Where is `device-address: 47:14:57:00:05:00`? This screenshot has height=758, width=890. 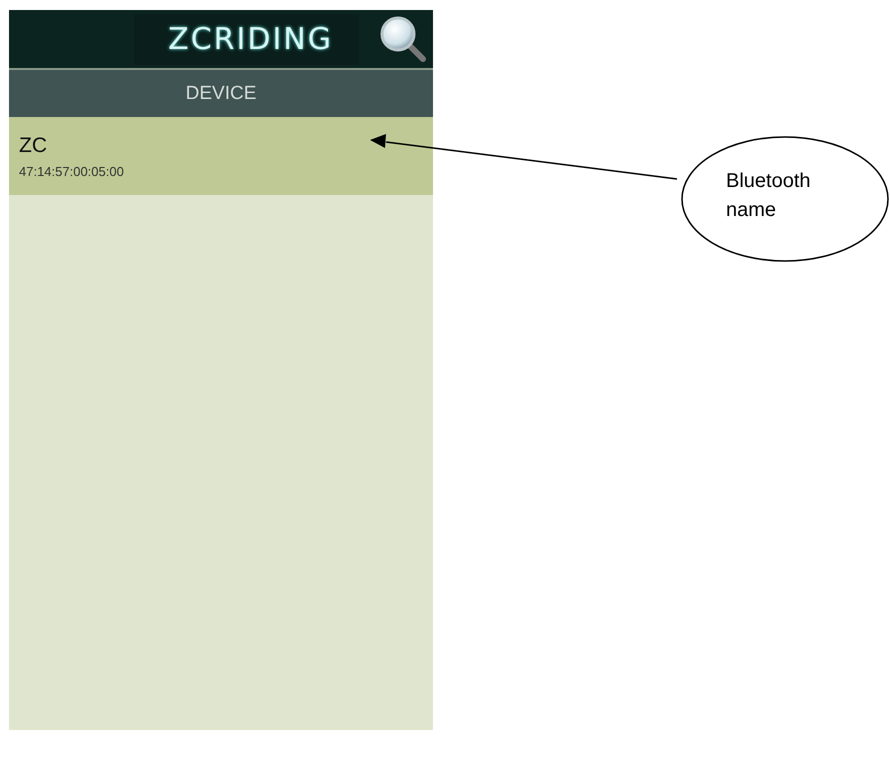
device-address: 47:14:57:00:05:00 is located at coordinates (72, 171).